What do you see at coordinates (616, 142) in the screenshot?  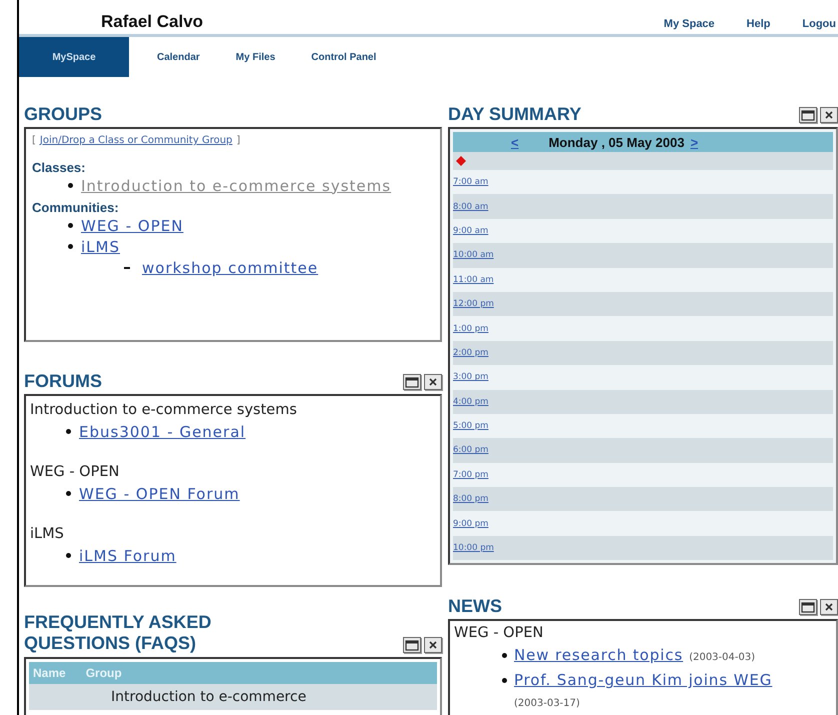 I see `date-label: Monday , 05 May 2003` at bounding box center [616, 142].